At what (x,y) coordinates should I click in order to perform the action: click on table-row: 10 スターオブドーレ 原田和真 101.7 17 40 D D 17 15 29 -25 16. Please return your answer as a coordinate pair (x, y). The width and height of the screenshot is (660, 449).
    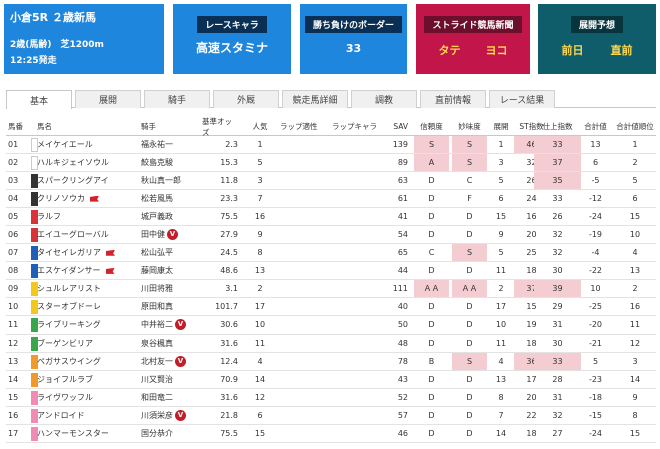
    Looking at the image, I should click on (331, 307).